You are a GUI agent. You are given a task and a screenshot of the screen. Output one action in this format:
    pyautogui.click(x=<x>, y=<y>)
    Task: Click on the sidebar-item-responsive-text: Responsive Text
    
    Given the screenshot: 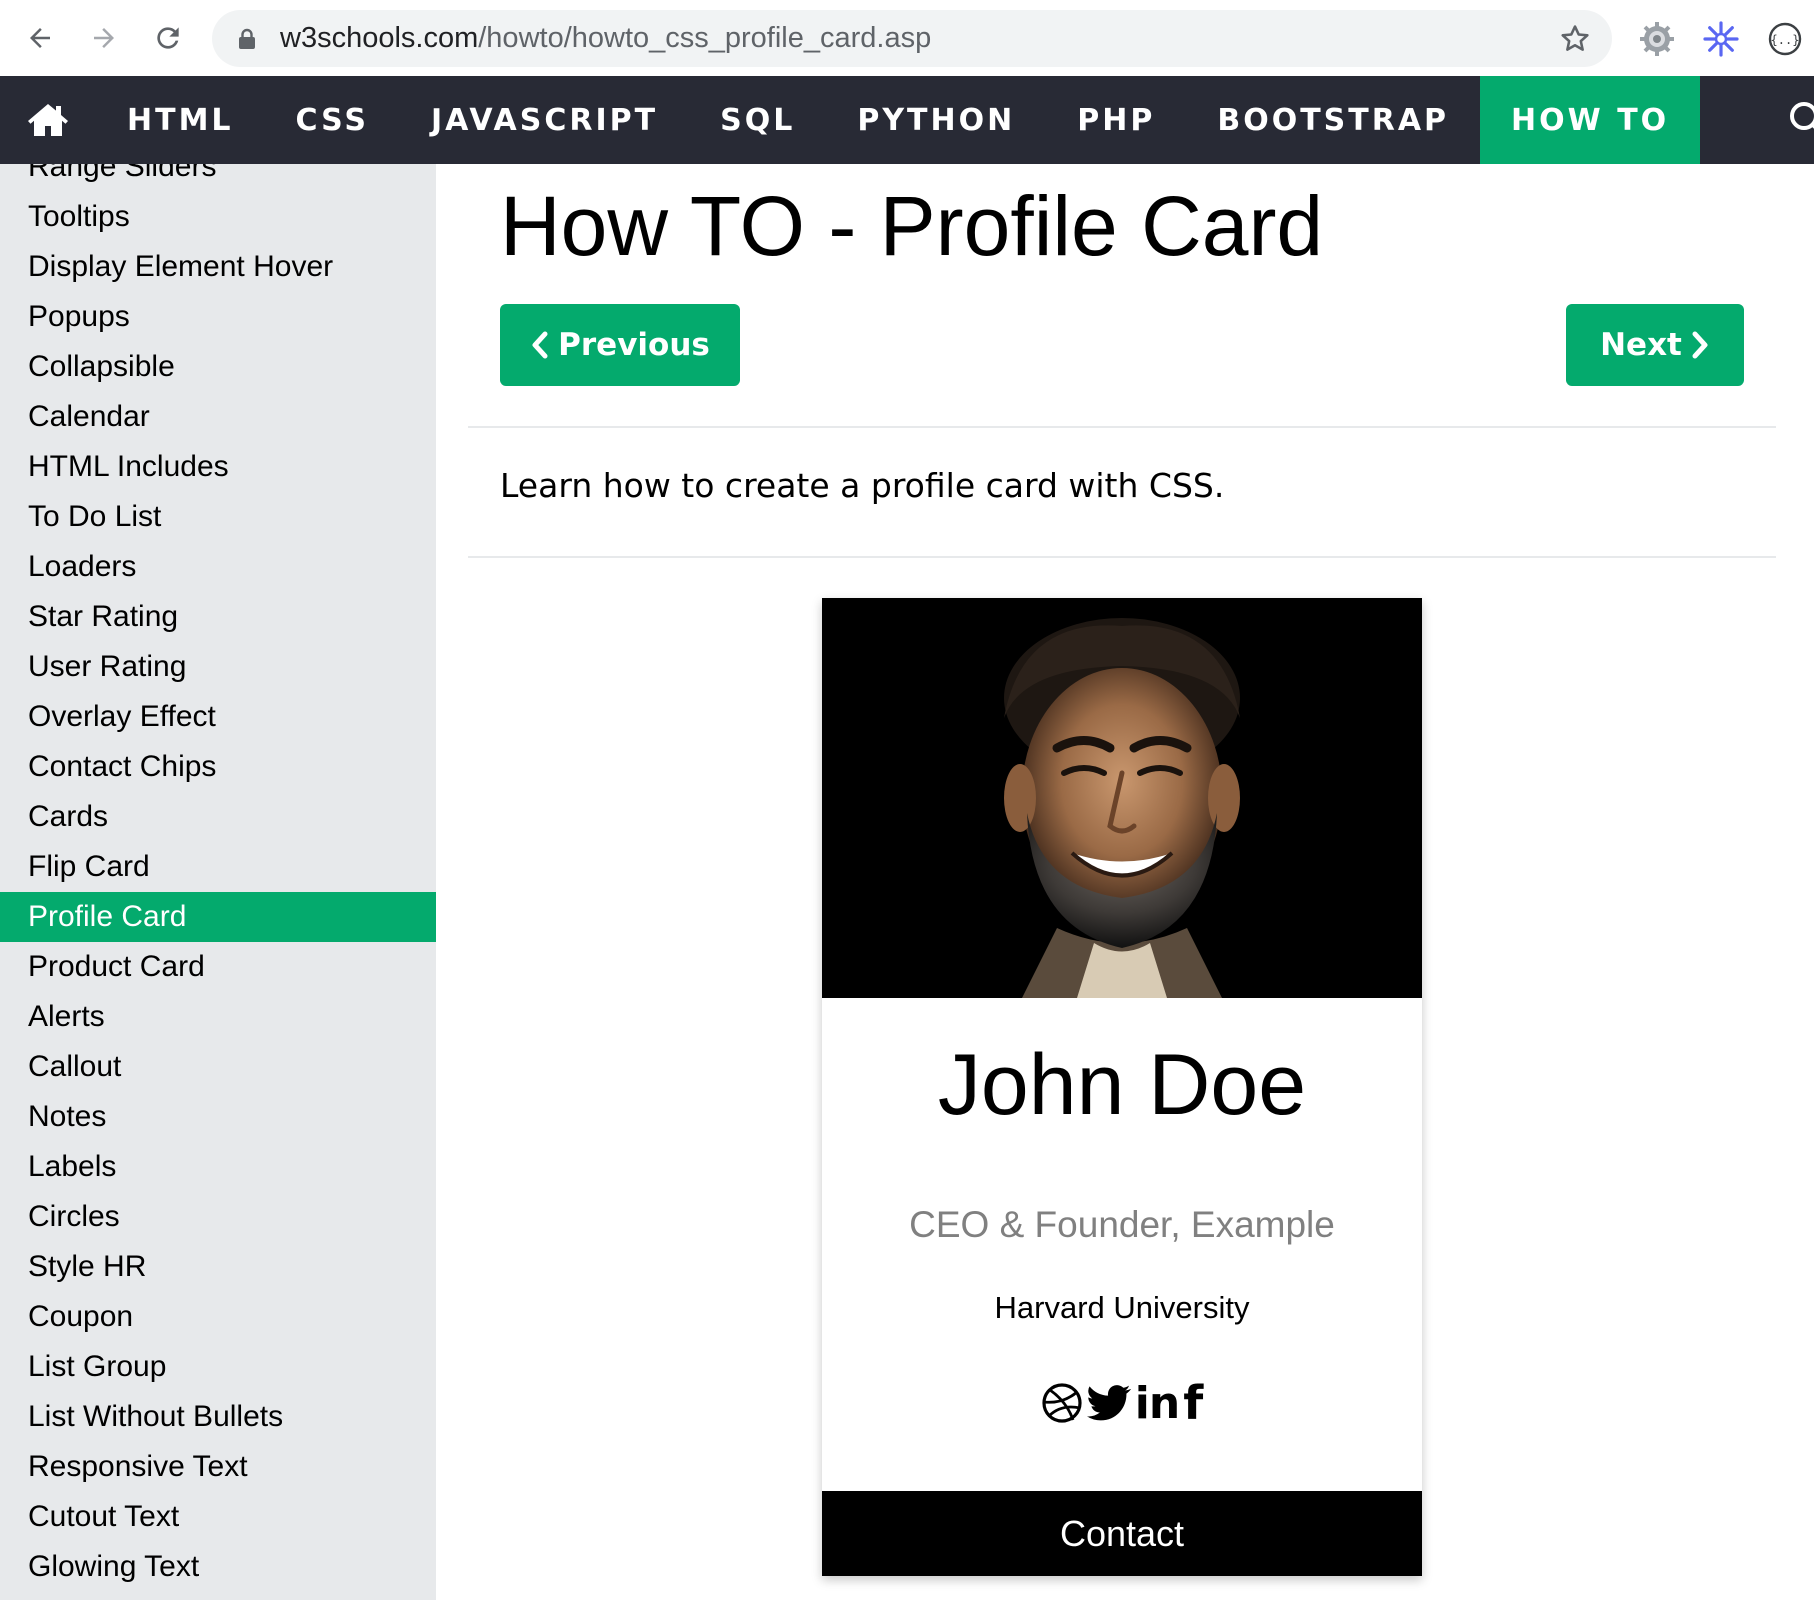 What is the action you would take?
    pyautogui.click(x=218, y=1467)
    